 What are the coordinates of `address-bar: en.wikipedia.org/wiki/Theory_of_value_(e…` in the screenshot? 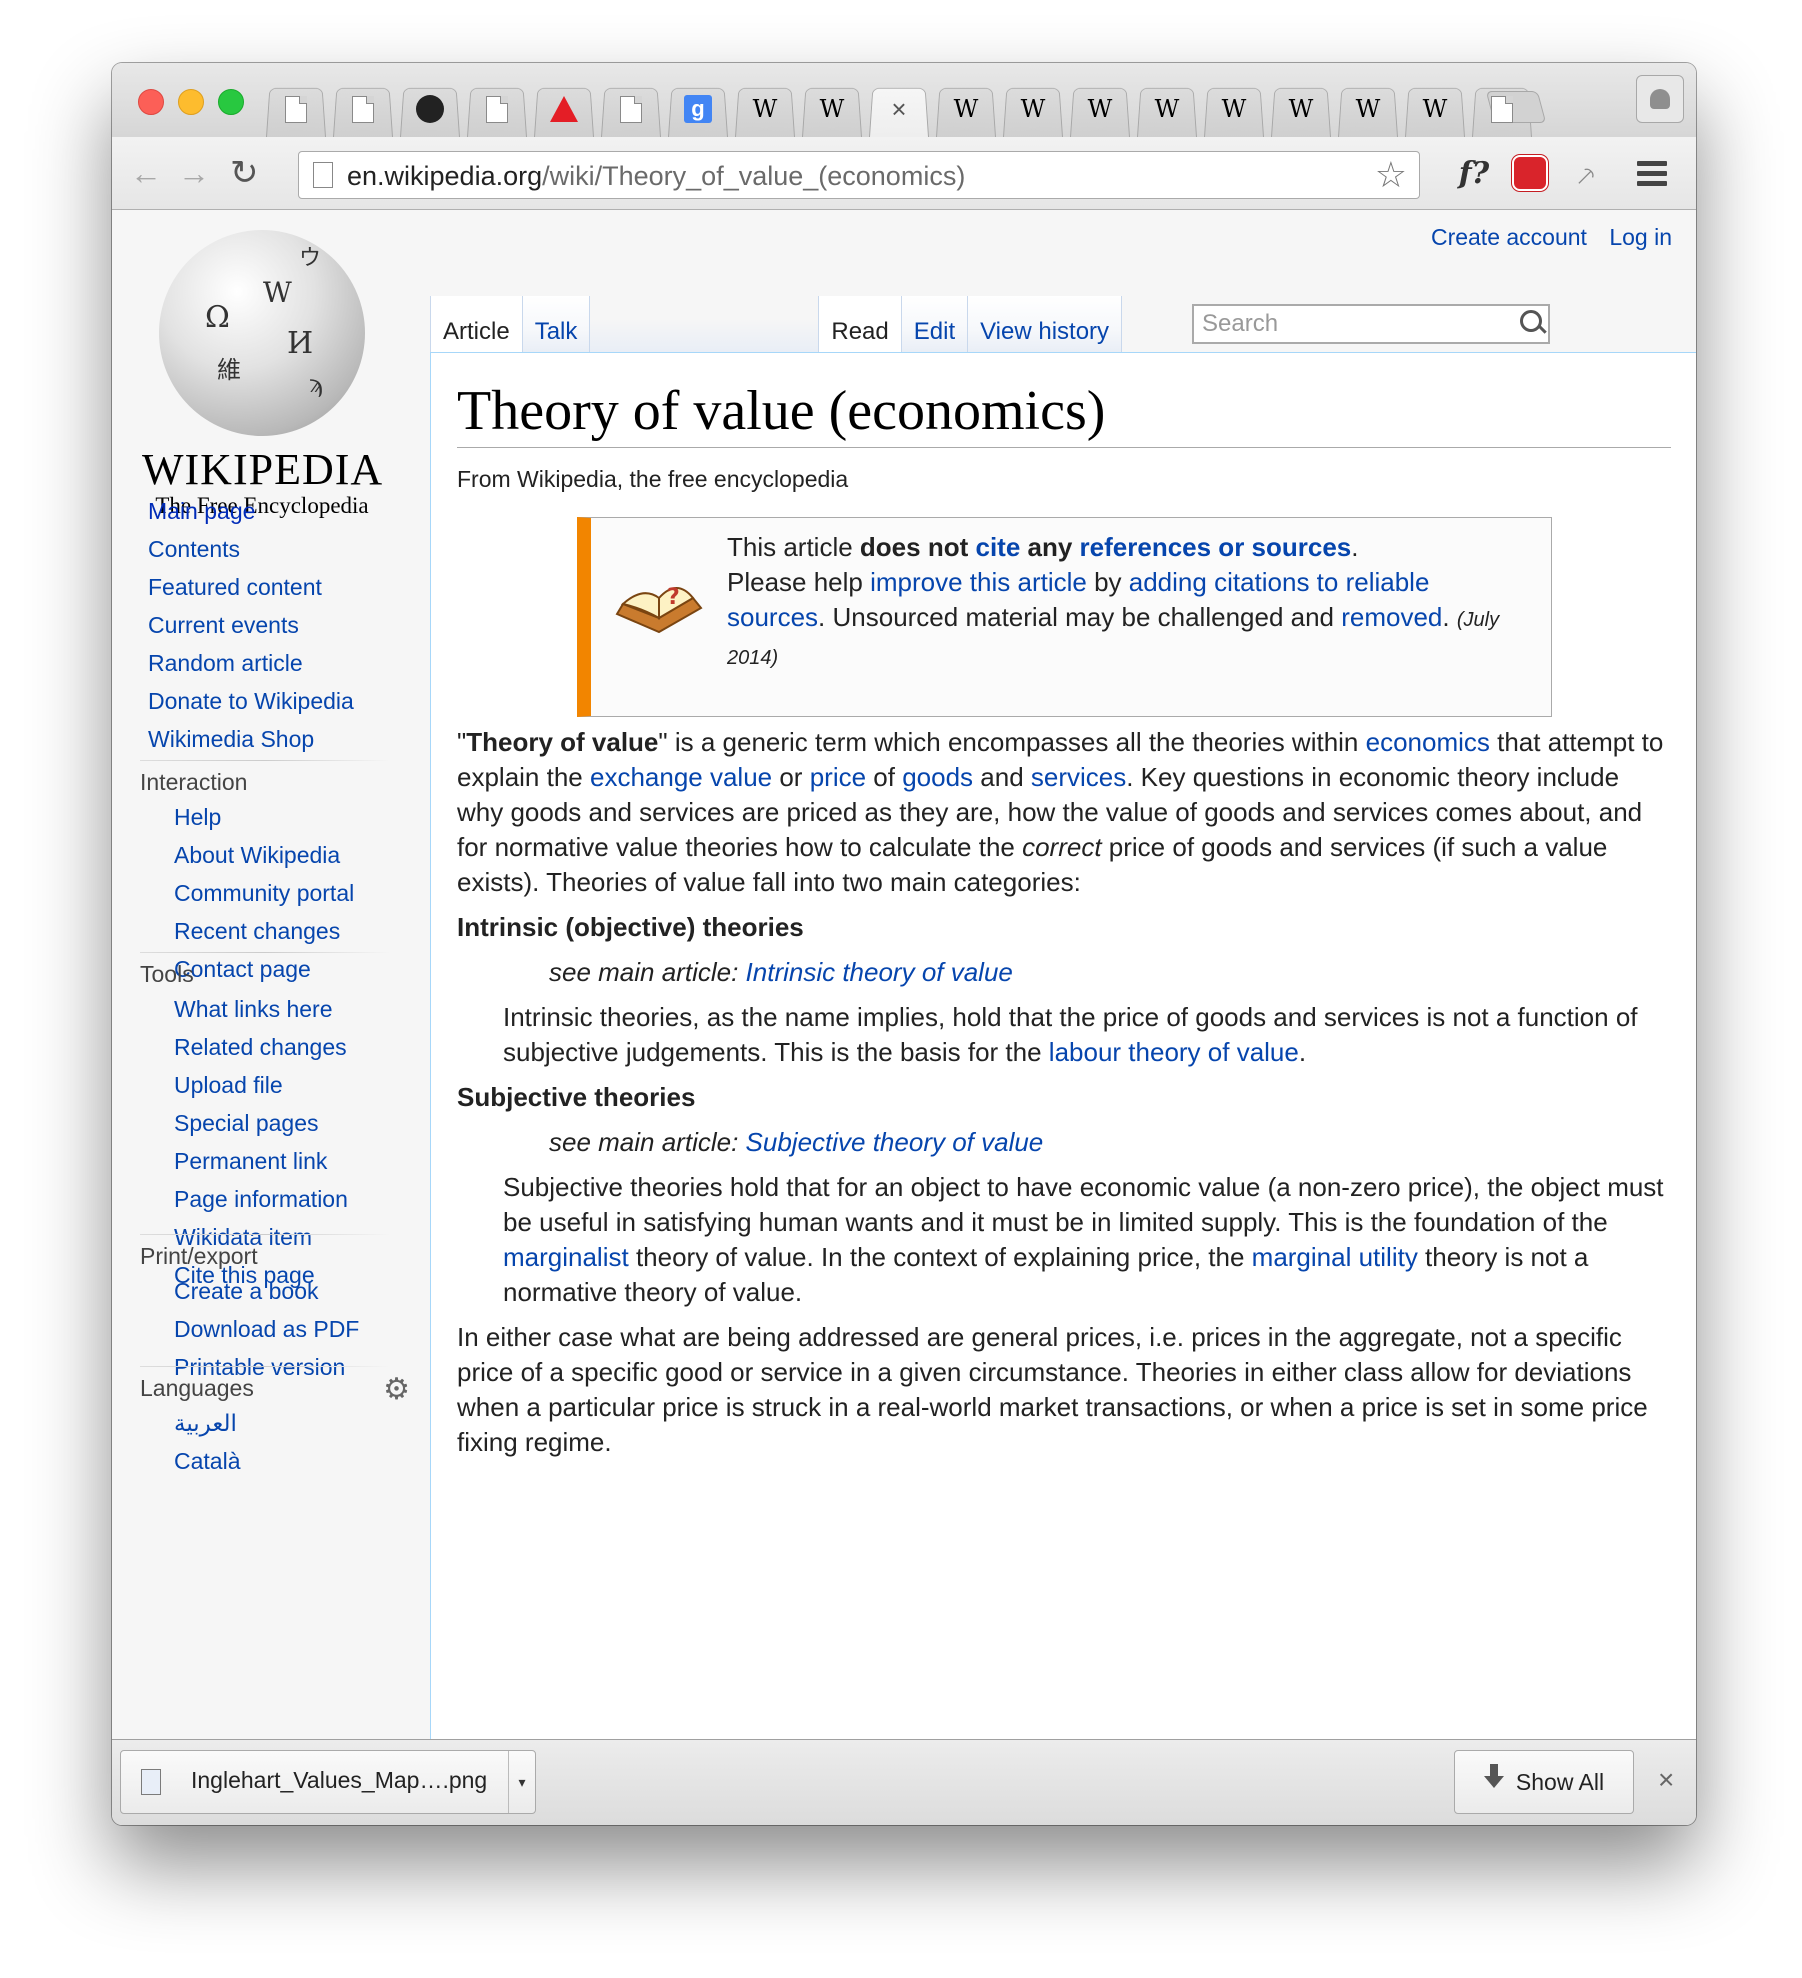 It's located at (859, 175).